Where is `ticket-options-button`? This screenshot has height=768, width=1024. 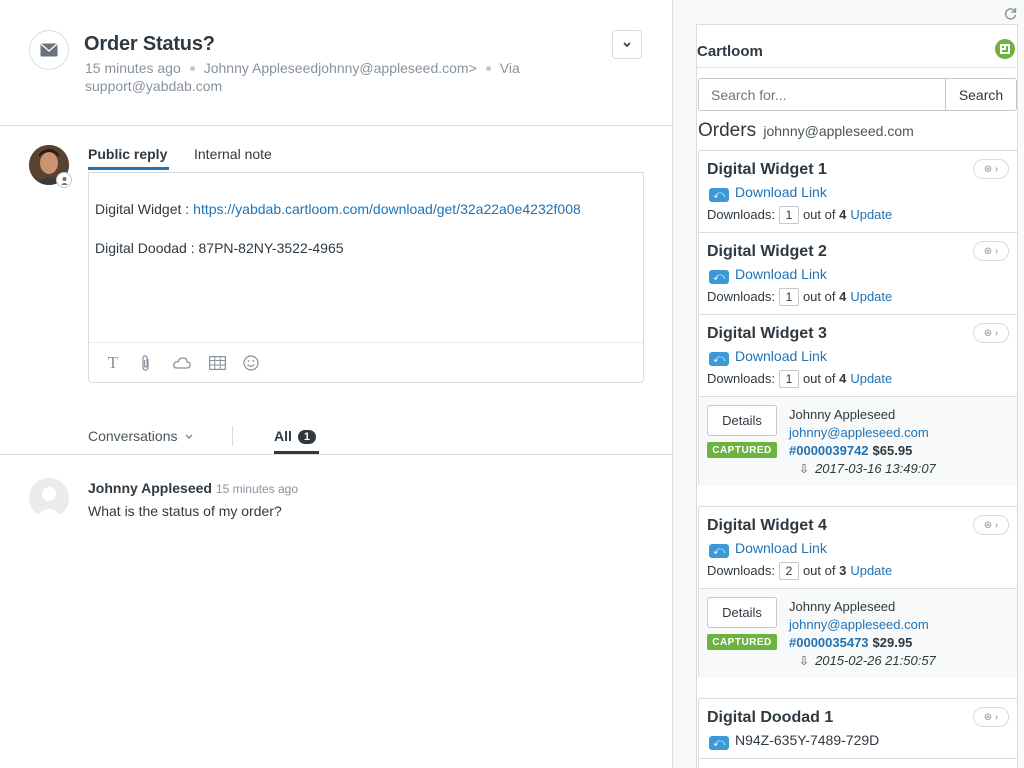
ticket-options-button is located at coordinates (627, 44).